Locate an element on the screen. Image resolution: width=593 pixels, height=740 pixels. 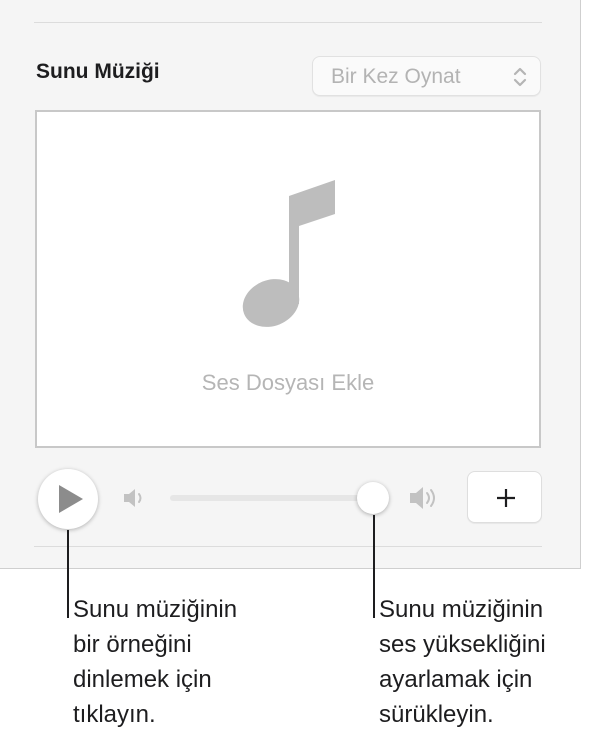
volume-slider-track is located at coordinates (271, 498).